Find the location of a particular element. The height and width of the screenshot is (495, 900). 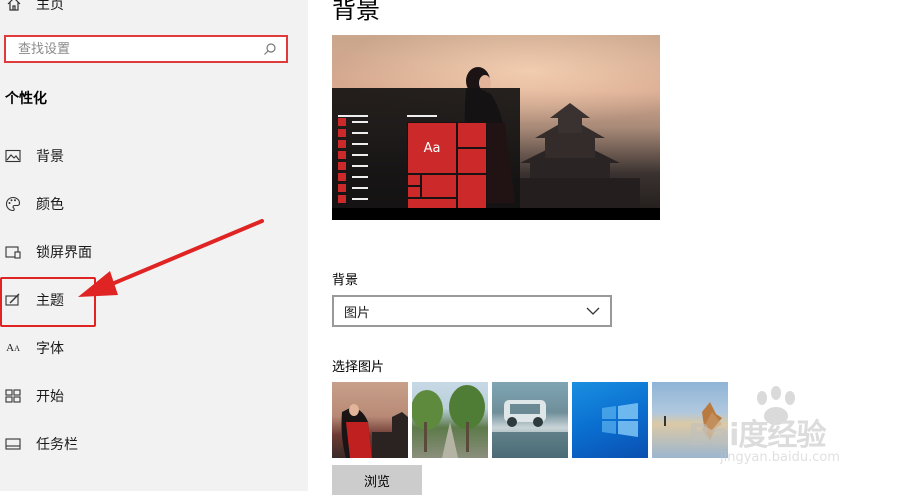

baidu-watermark: Bai度经验 jingyan.baidu.com is located at coordinates (773, 428).